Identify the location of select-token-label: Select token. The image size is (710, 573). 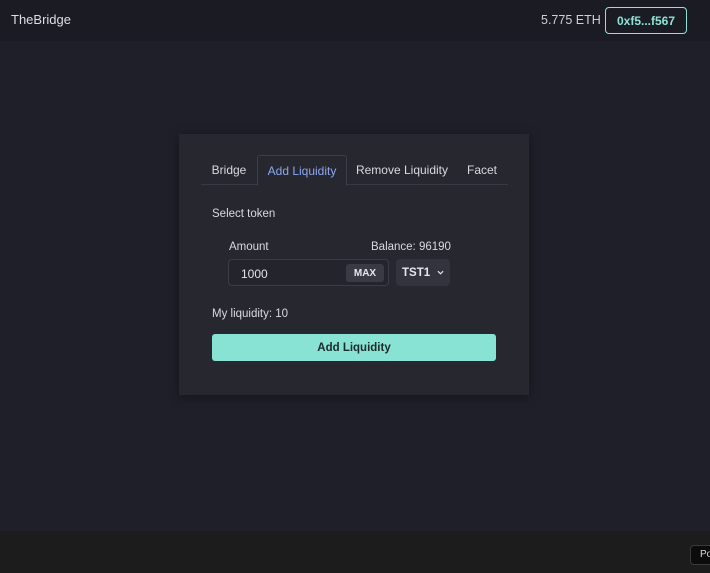
(244, 214).